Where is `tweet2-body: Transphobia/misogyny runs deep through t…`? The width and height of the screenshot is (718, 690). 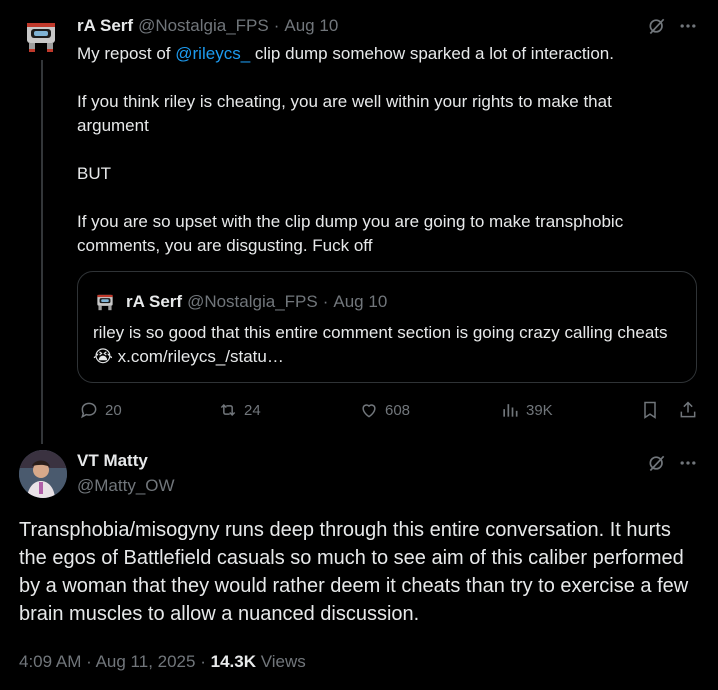 tweet2-body: Transphobia/misogyny runs deep through t… is located at coordinates (354, 572).